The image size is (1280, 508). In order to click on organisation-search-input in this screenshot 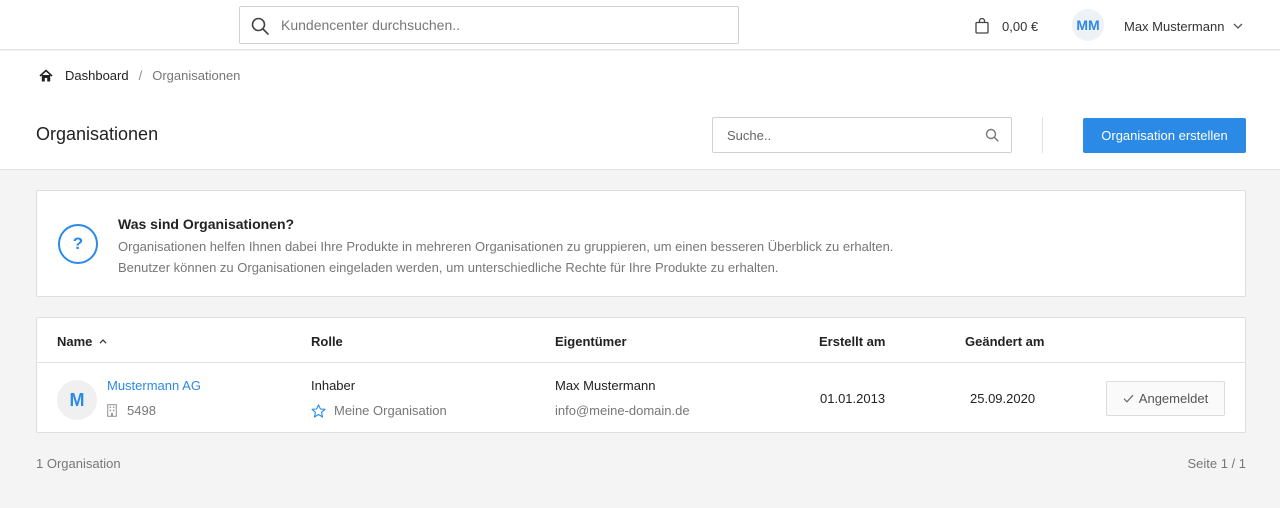, I will do `click(852, 135)`.